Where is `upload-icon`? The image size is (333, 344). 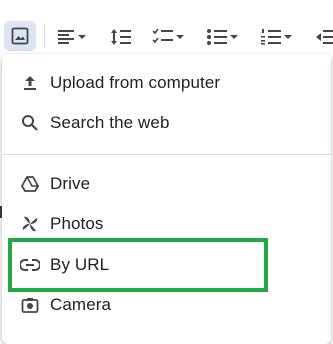
upload-icon is located at coordinates (30, 83).